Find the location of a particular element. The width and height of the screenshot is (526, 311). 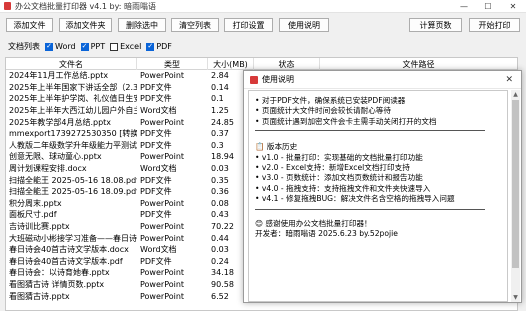

add-folder-button: 添加文件夹 is located at coordinates (85, 25).